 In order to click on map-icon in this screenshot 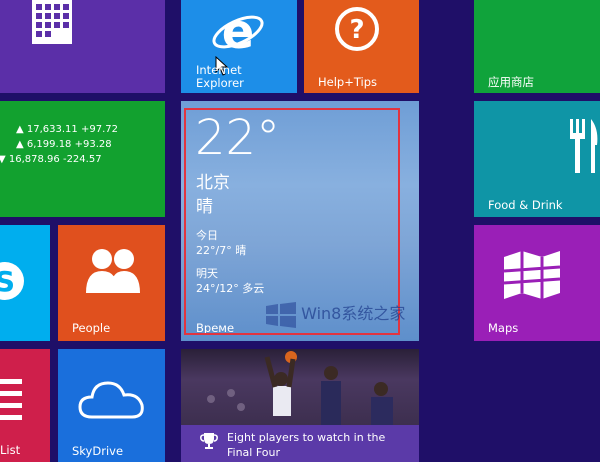, I will do `click(532, 275)`.